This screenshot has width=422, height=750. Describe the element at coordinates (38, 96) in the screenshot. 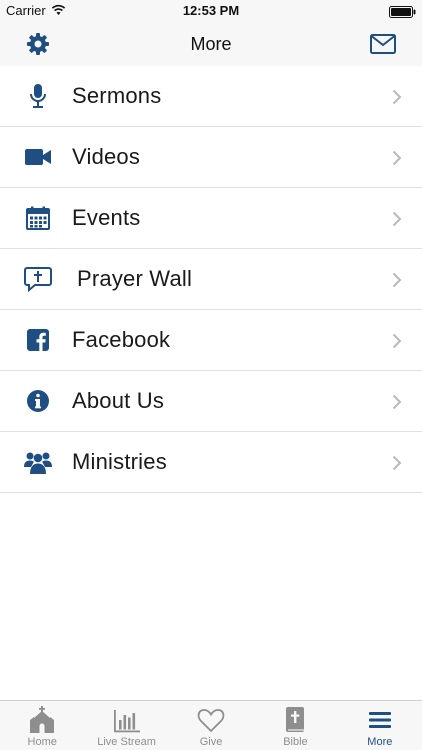

I see `microphone-icon` at that location.